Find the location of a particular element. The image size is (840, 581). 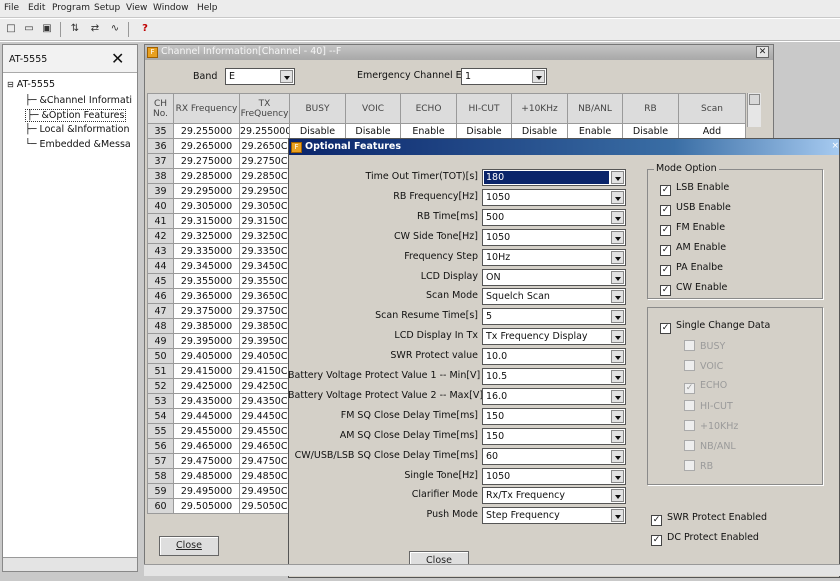

rx-frequency-cell: 29.305000 is located at coordinates (206, 206).